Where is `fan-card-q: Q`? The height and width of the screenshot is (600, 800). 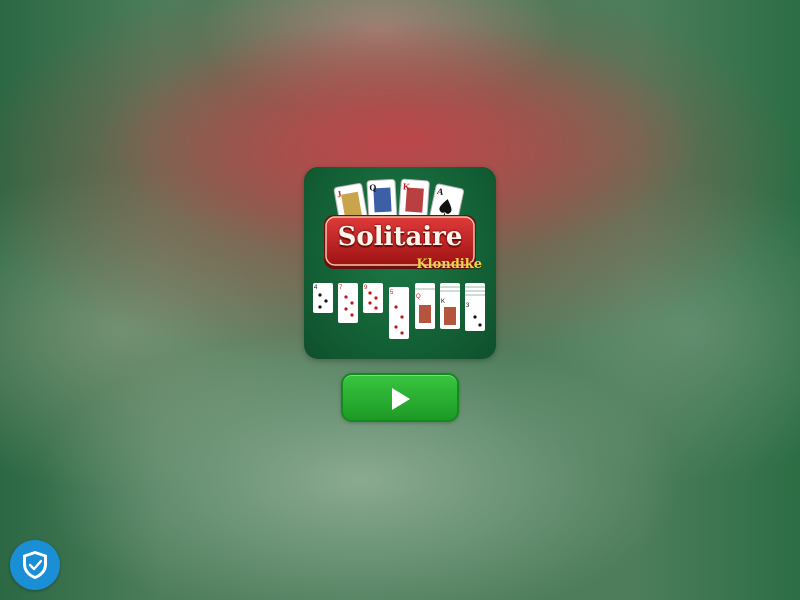
fan-card-q: Q is located at coordinates (382, 199).